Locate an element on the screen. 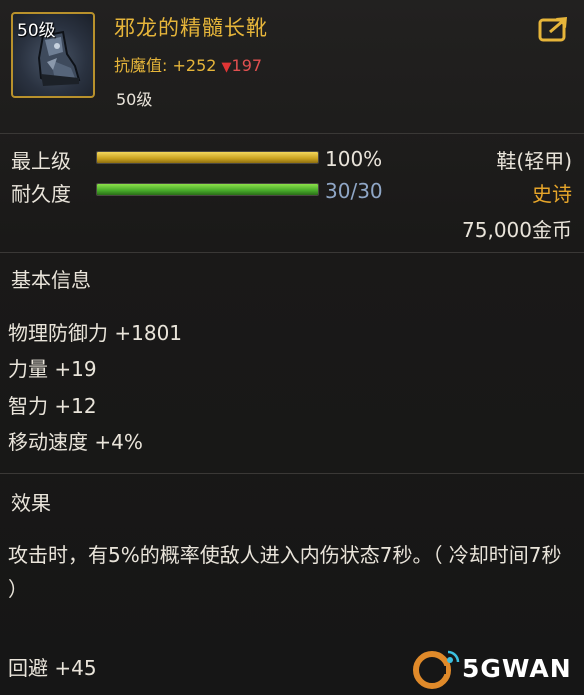  item-type: 鞋(轻甲) is located at coordinates (534, 161).